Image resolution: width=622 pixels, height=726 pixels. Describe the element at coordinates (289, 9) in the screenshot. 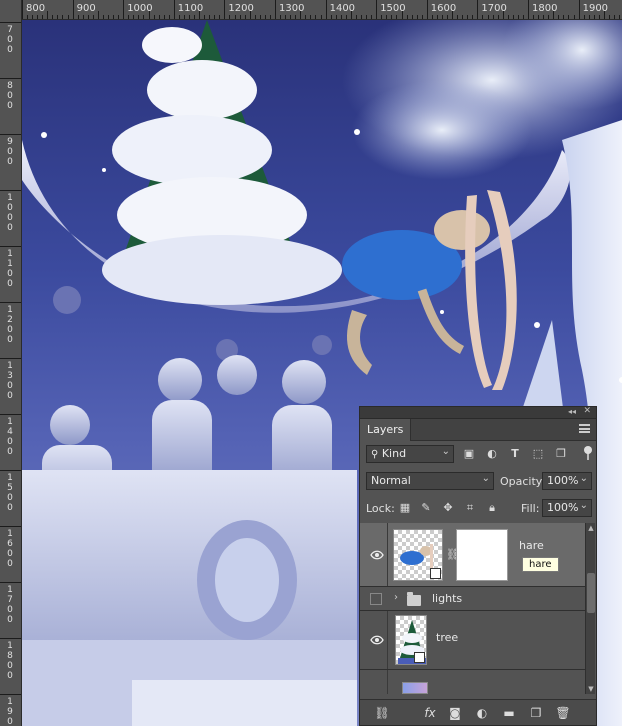

I see `ruler-tick: 1300` at that location.